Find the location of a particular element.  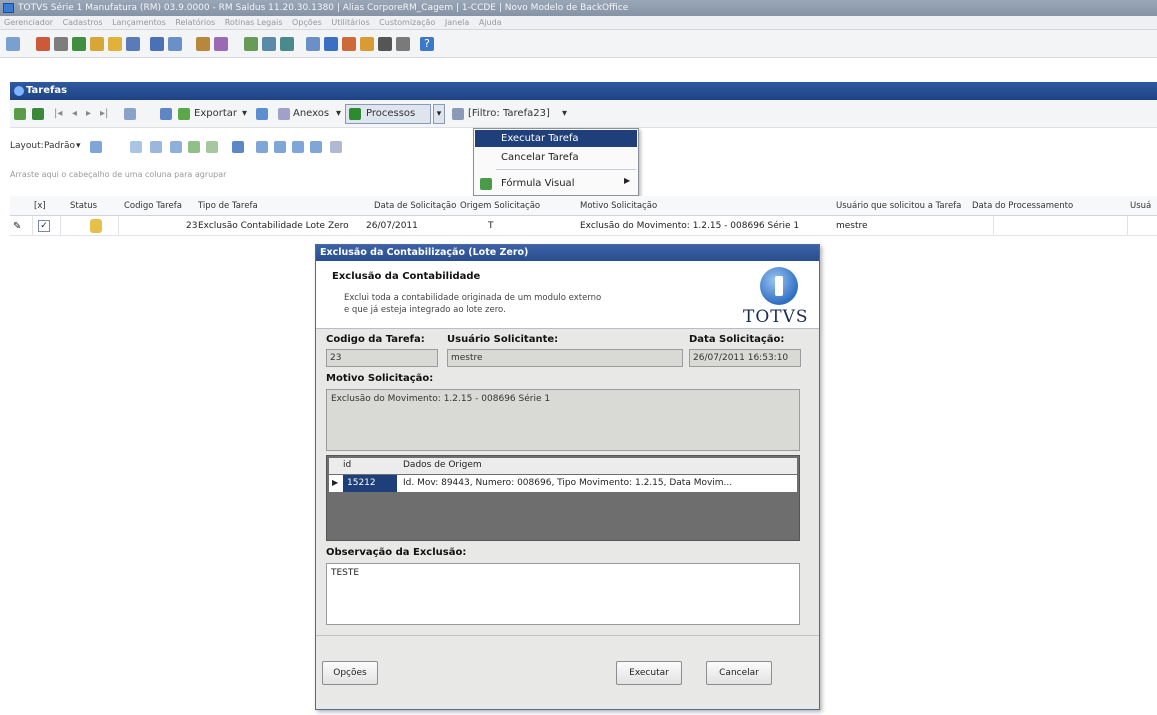

column-icon is located at coordinates (136, 147).